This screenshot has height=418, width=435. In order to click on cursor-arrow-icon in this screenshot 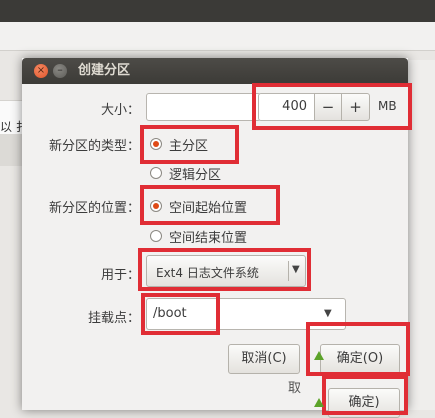, I will do `click(319, 355)`.